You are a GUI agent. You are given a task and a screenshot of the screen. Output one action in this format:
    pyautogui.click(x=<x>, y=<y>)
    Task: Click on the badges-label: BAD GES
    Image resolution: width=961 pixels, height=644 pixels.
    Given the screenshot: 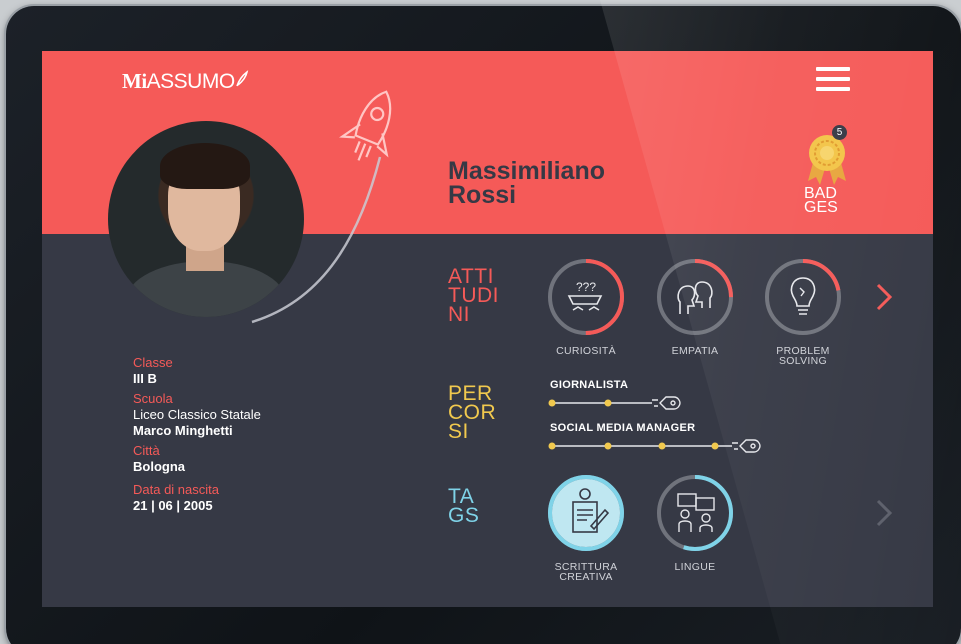 What is the action you would take?
    pyautogui.click(x=821, y=200)
    